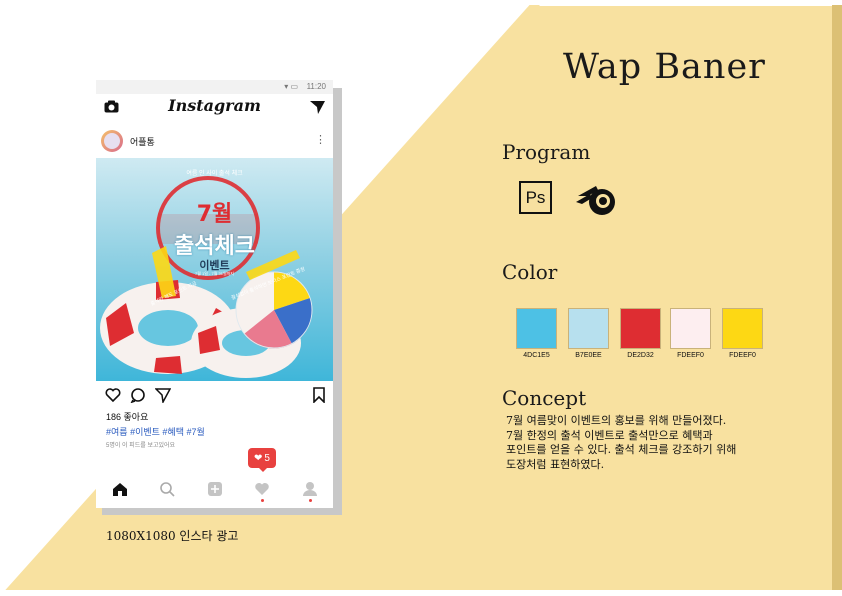 The height and width of the screenshot is (596, 842). I want to click on home-icon, so click(120, 489).